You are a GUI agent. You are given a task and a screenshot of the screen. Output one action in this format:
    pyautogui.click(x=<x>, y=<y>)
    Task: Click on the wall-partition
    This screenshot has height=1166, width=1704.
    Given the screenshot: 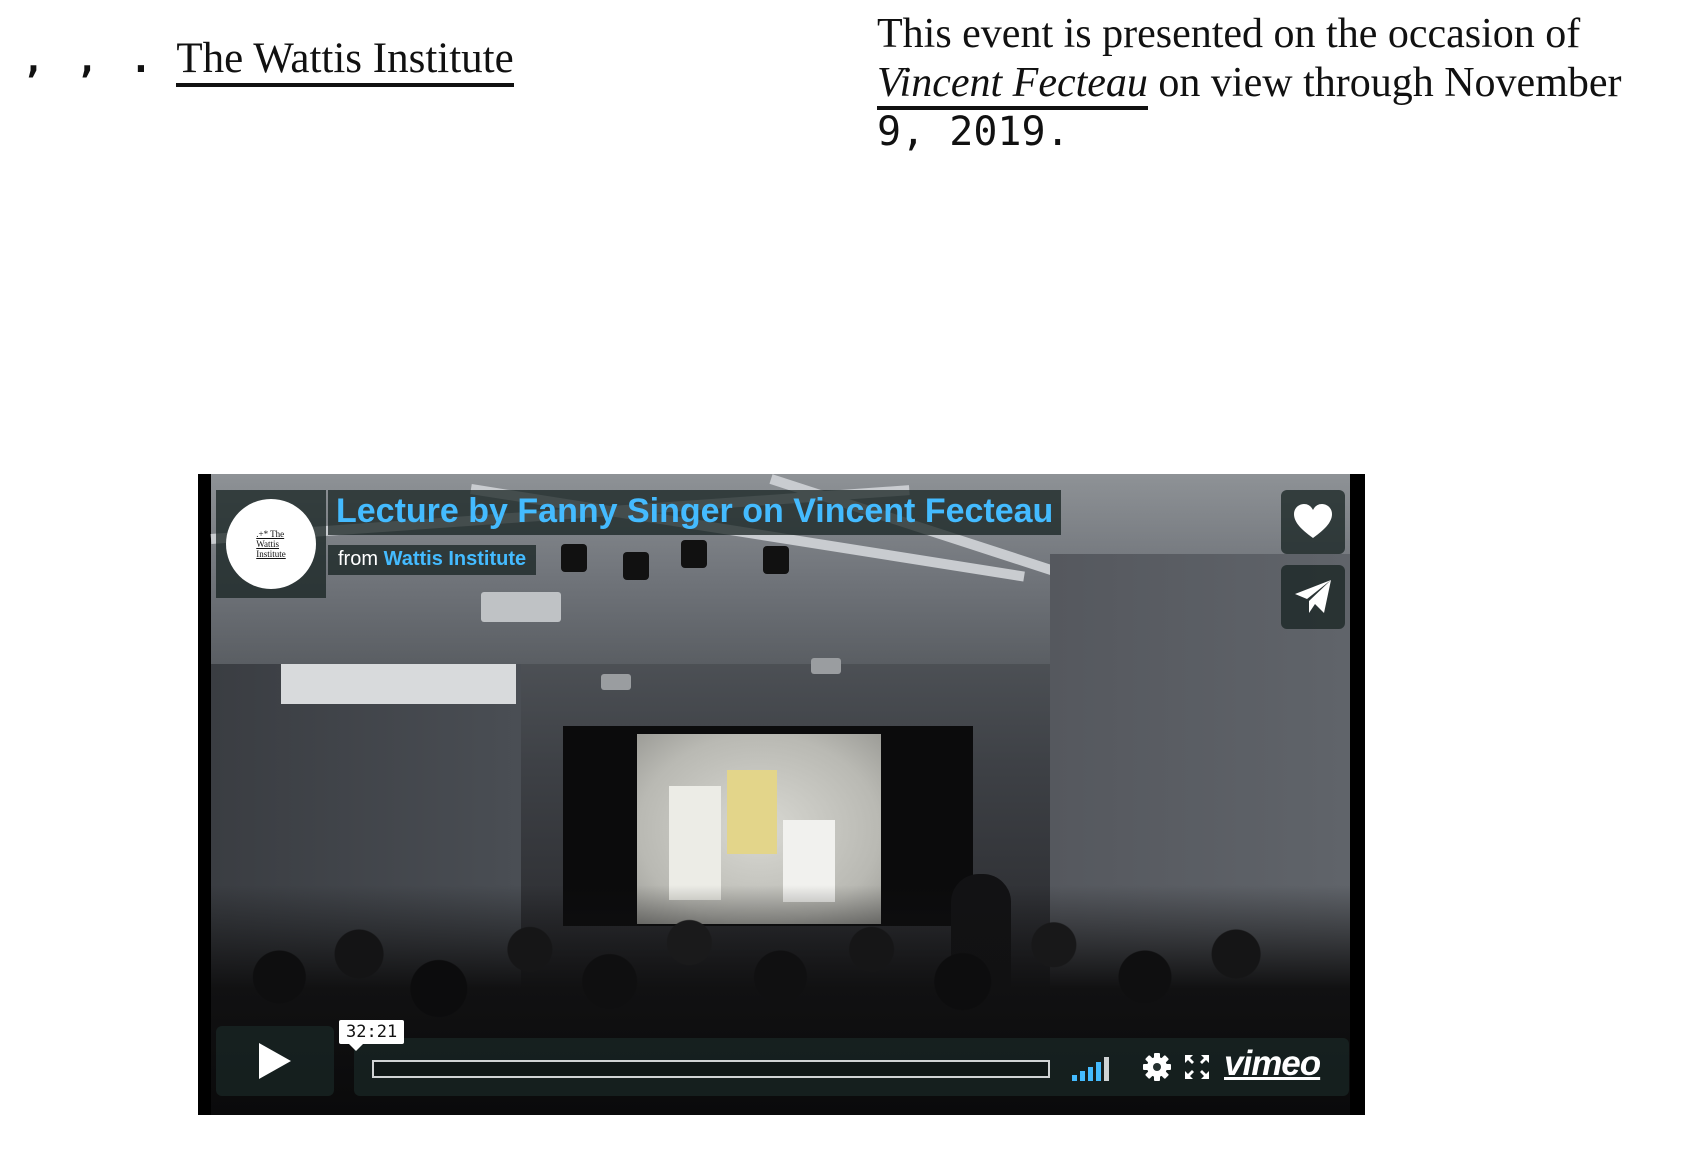 What is the action you would take?
    pyautogui.click(x=398, y=684)
    